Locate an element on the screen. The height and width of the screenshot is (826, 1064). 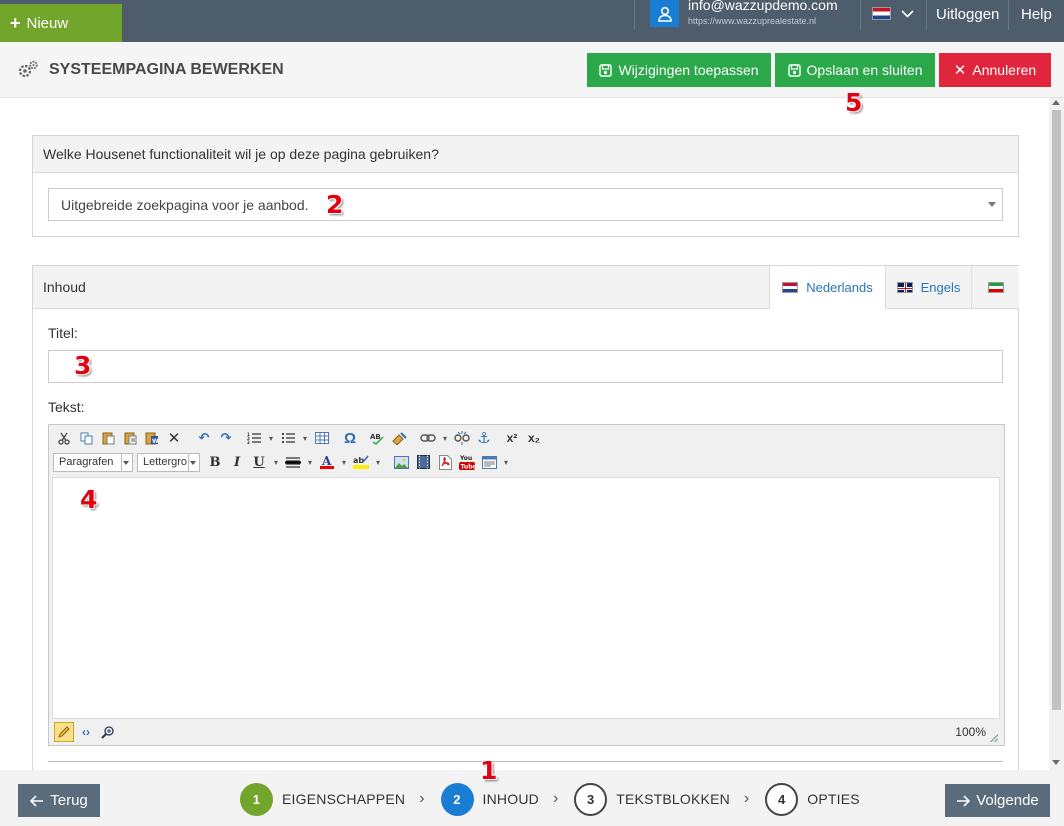
unlink-icon is located at coordinates (462, 438).